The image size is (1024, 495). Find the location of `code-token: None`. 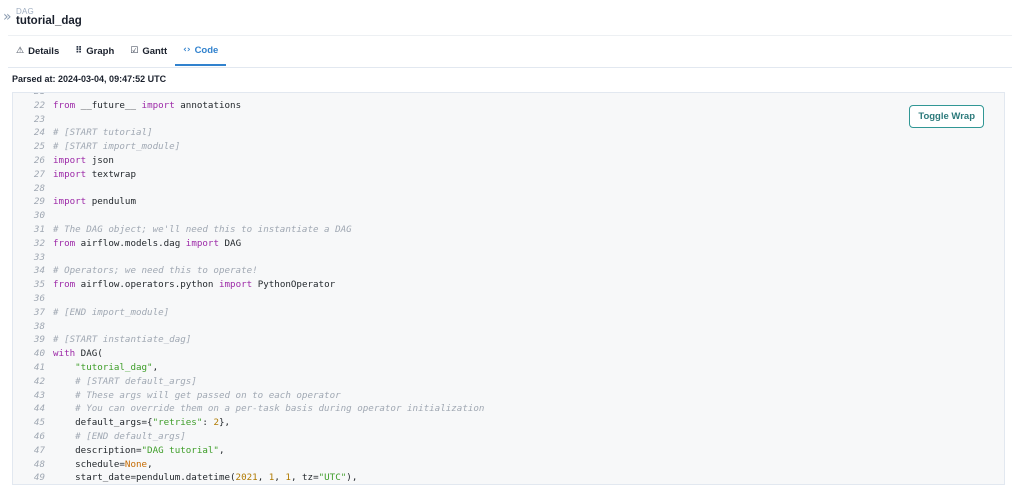

code-token: None is located at coordinates (136, 464).